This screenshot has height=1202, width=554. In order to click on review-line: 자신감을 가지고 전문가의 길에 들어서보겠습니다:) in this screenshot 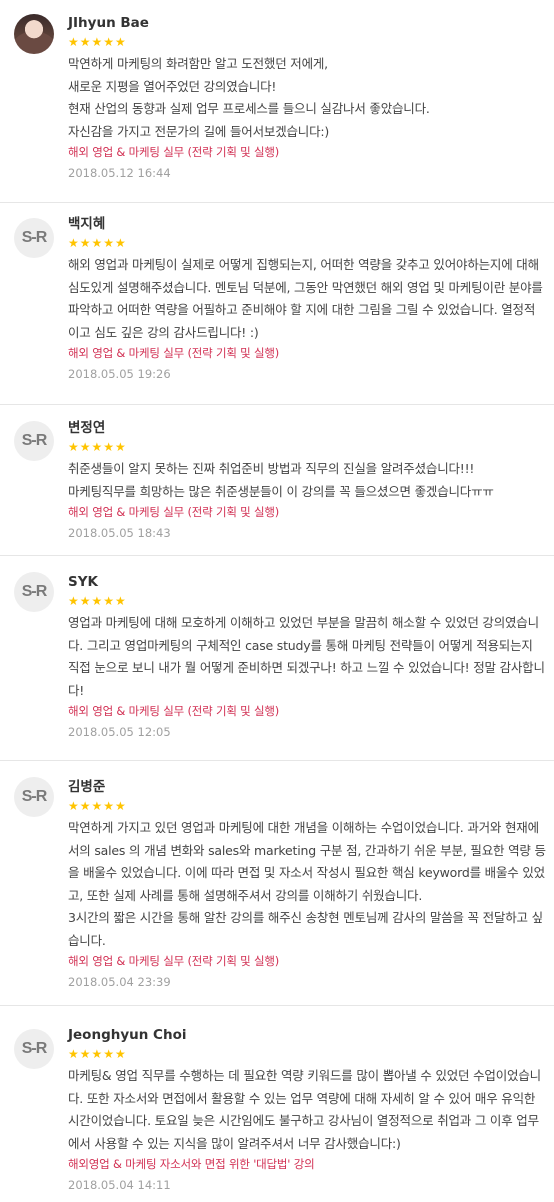, I will do `click(199, 131)`.